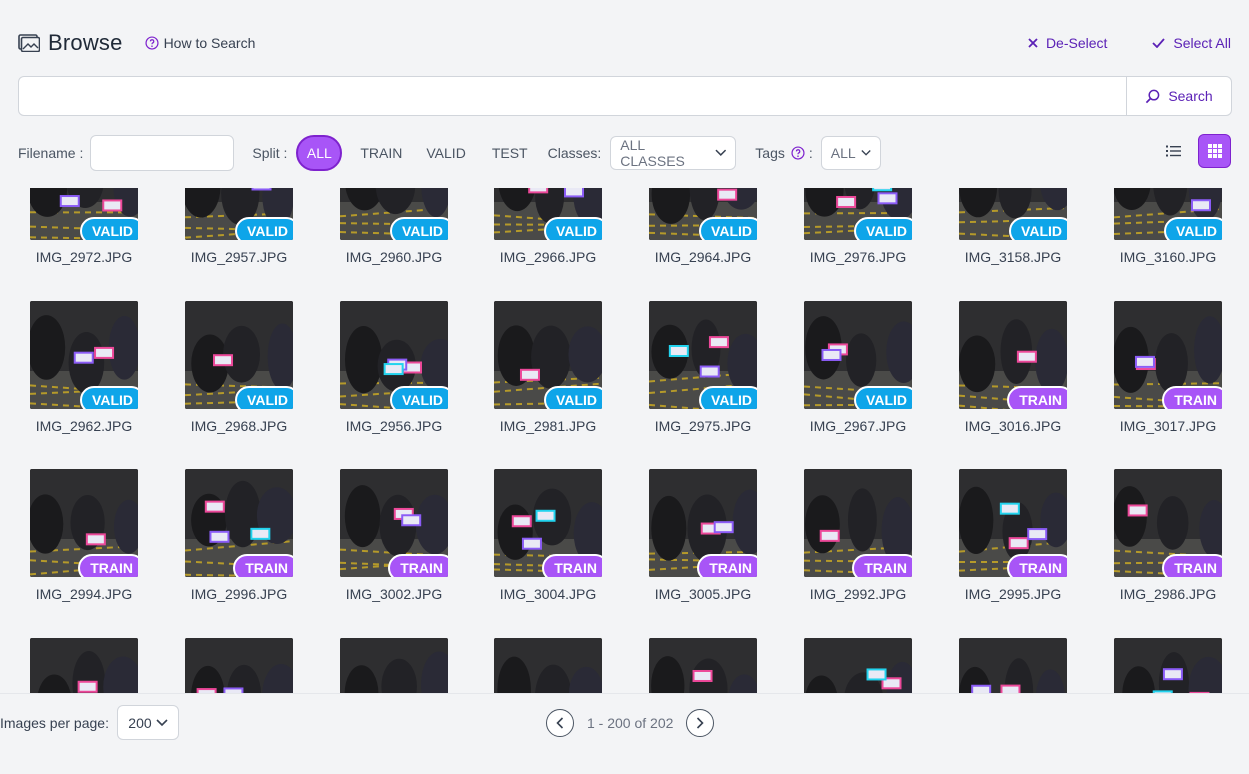 This screenshot has width=1249, height=774. Describe the element at coordinates (1178, 96) in the screenshot. I see `search-button: Search` at that location.